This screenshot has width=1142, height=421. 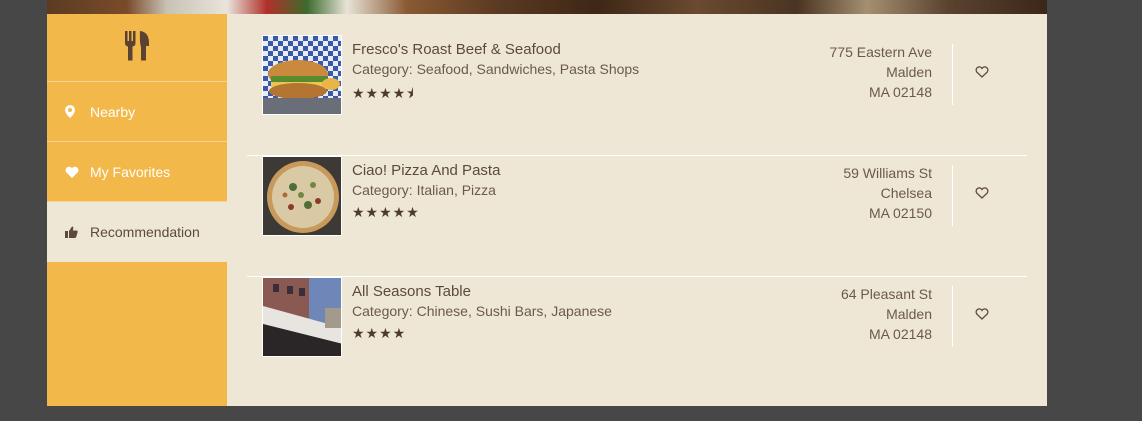 What do you see at coordinates (887, 173) in the screenshot?
I see `address-street: 59 Williams St` at bounding box center [887, 173].